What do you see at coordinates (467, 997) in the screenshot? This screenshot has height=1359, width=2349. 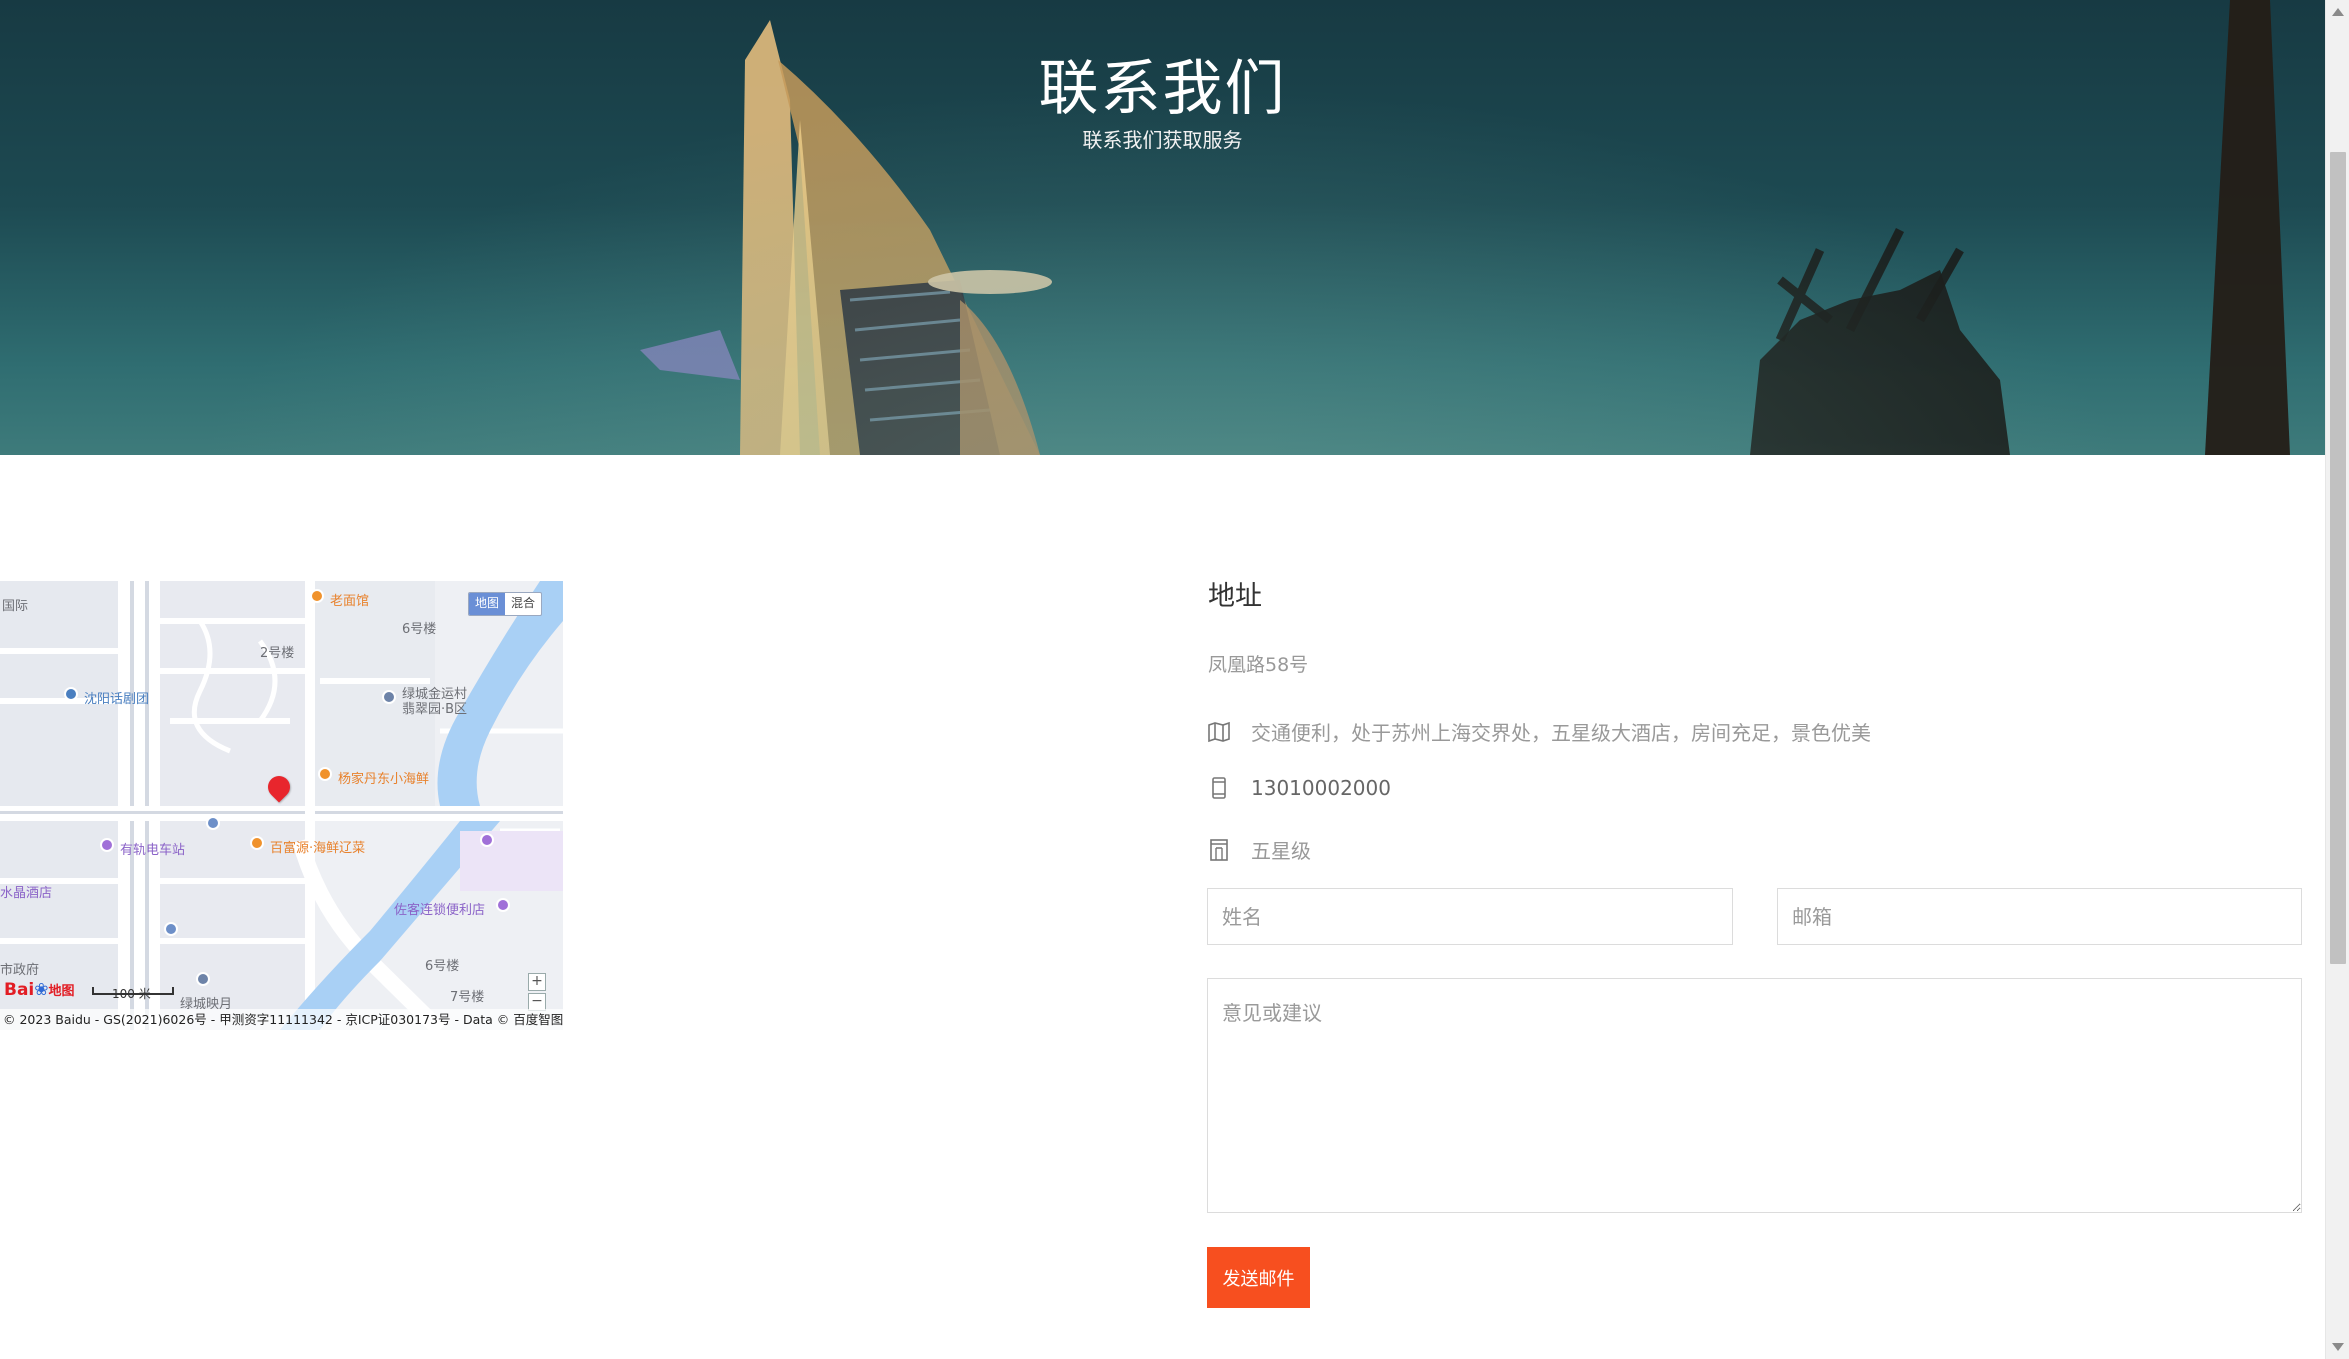 I see `map-label: 7号楼` at bounding box center [467, 997].